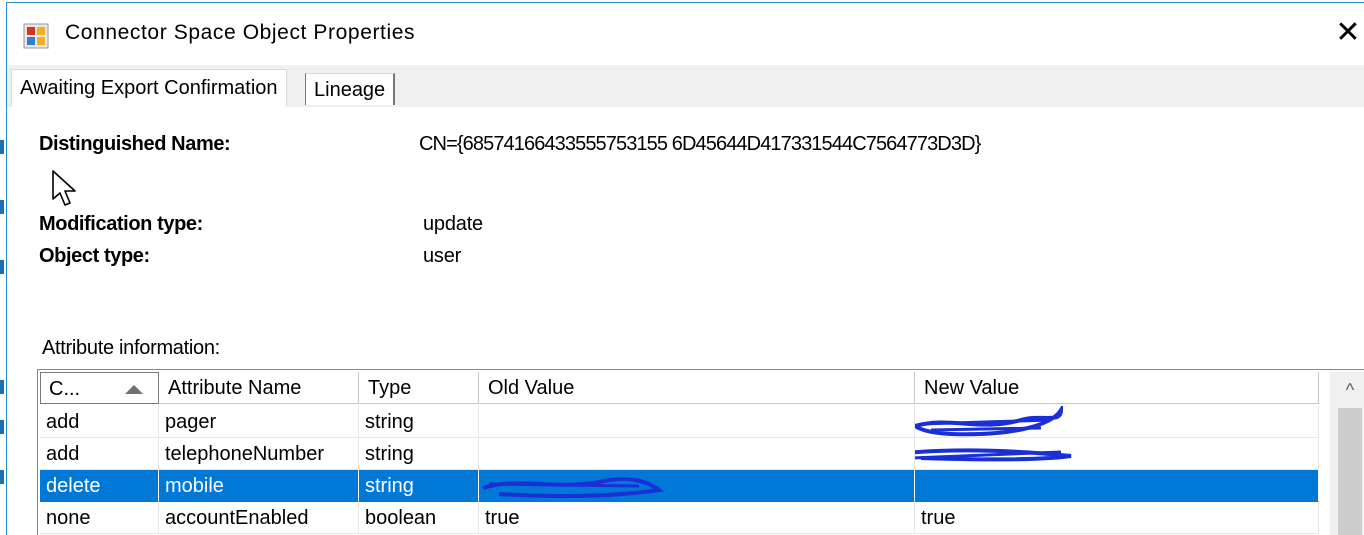 The width and height of the screenshot is (1364, 535). I want to click on table-row: add telephoneNumber string, so click(679, 454).